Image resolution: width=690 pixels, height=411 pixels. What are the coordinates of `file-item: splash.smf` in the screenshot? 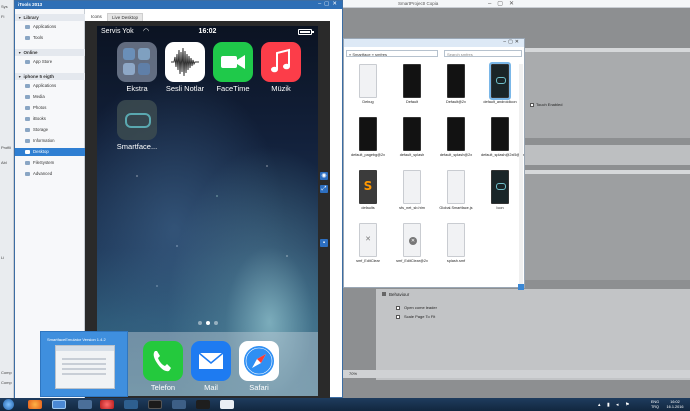 It's located at (456, 246).